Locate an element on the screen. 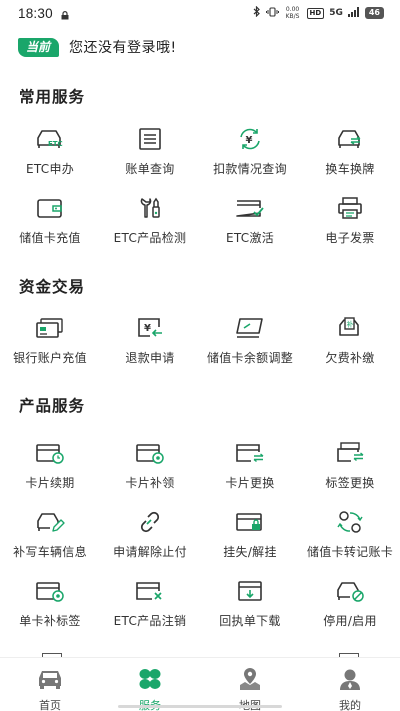  service-bill-query: 账单查询 is located at coordinates (150, 156).